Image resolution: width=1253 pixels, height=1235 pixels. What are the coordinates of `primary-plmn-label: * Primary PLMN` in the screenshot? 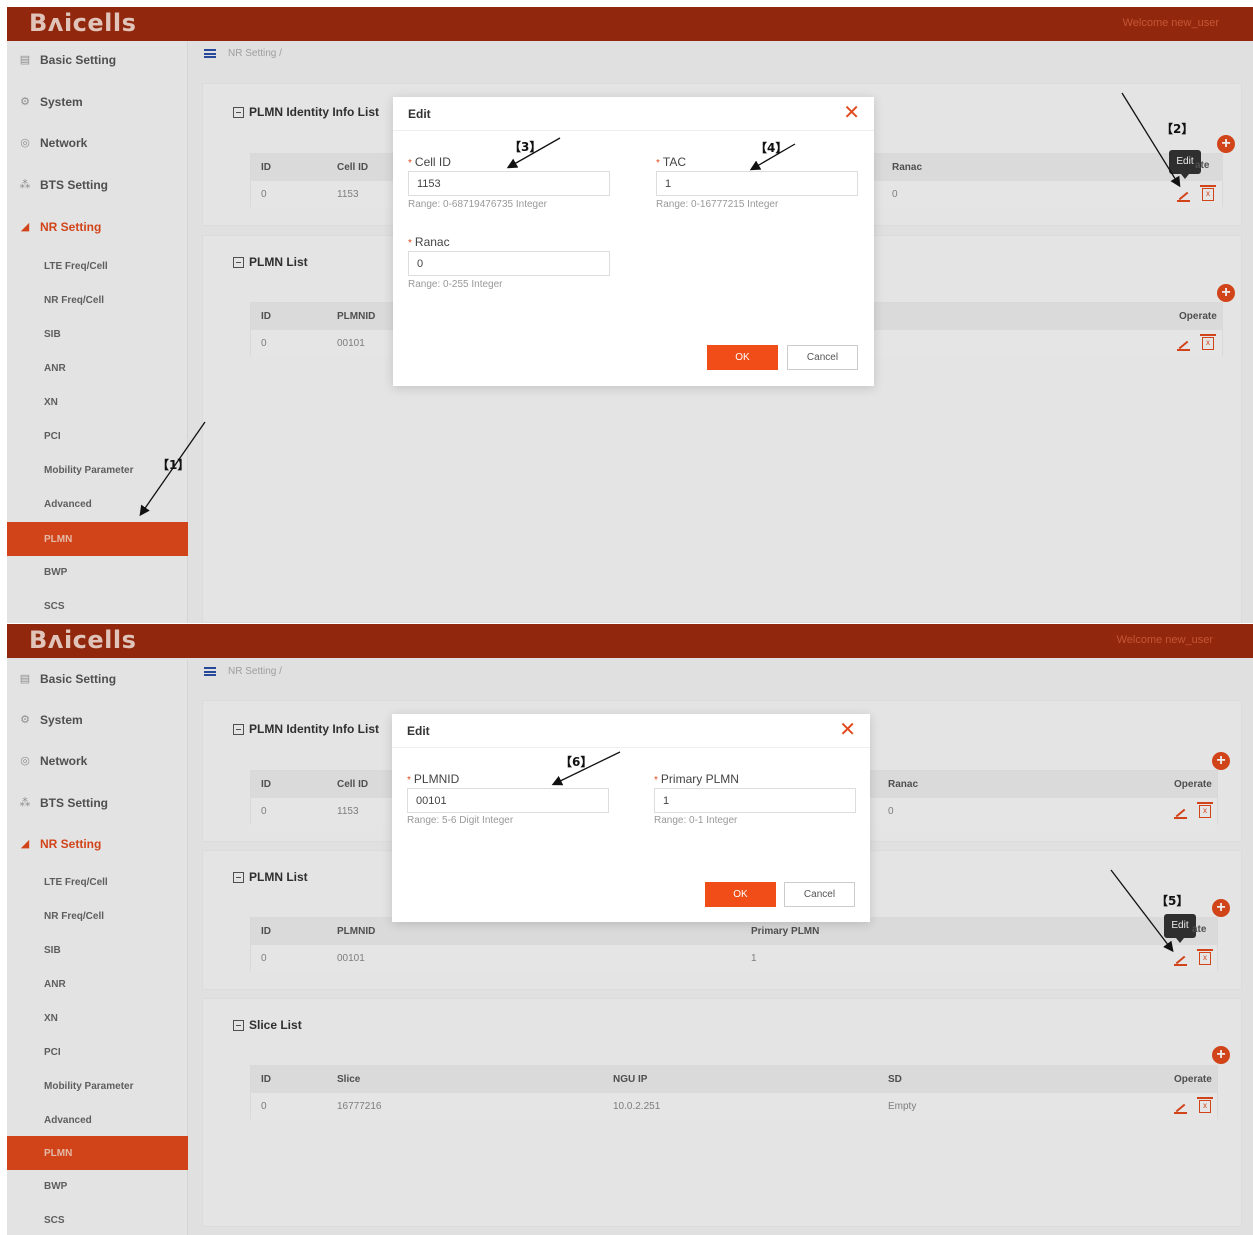 It's located at (696, 779).